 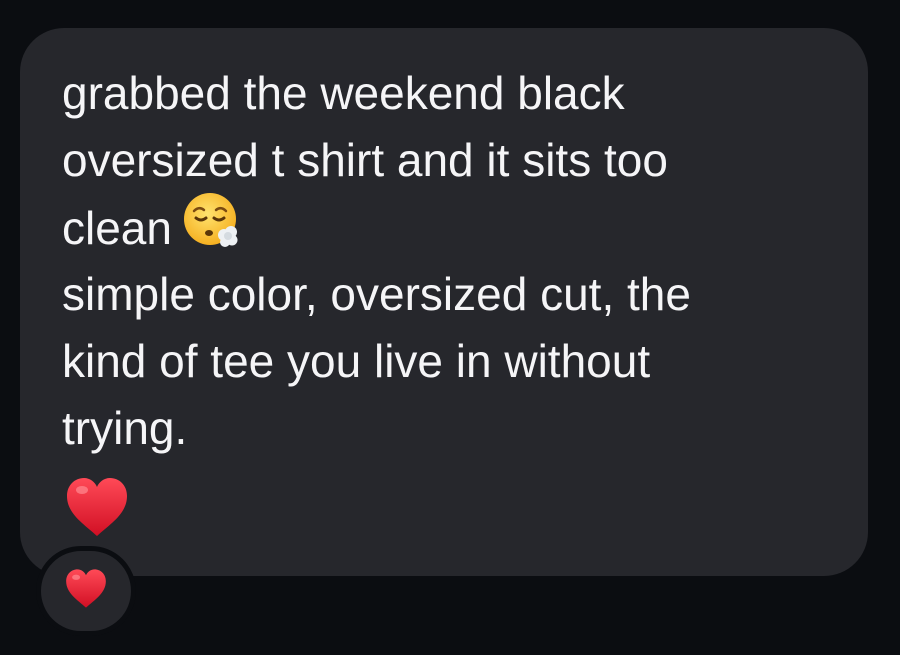 I want to click on message-line: kind of tee you live in without, so click(x=356, y=361).